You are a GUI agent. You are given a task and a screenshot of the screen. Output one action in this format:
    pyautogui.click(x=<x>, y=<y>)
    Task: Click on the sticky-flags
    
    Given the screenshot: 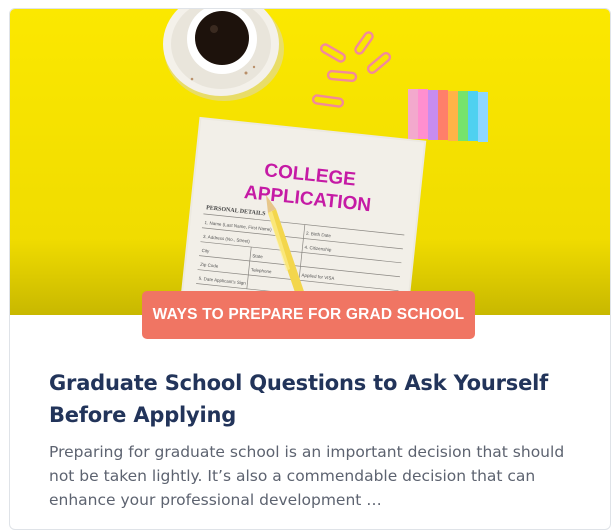 What is the action you would take?
    pyautogui.click(x=448, y=115)
    